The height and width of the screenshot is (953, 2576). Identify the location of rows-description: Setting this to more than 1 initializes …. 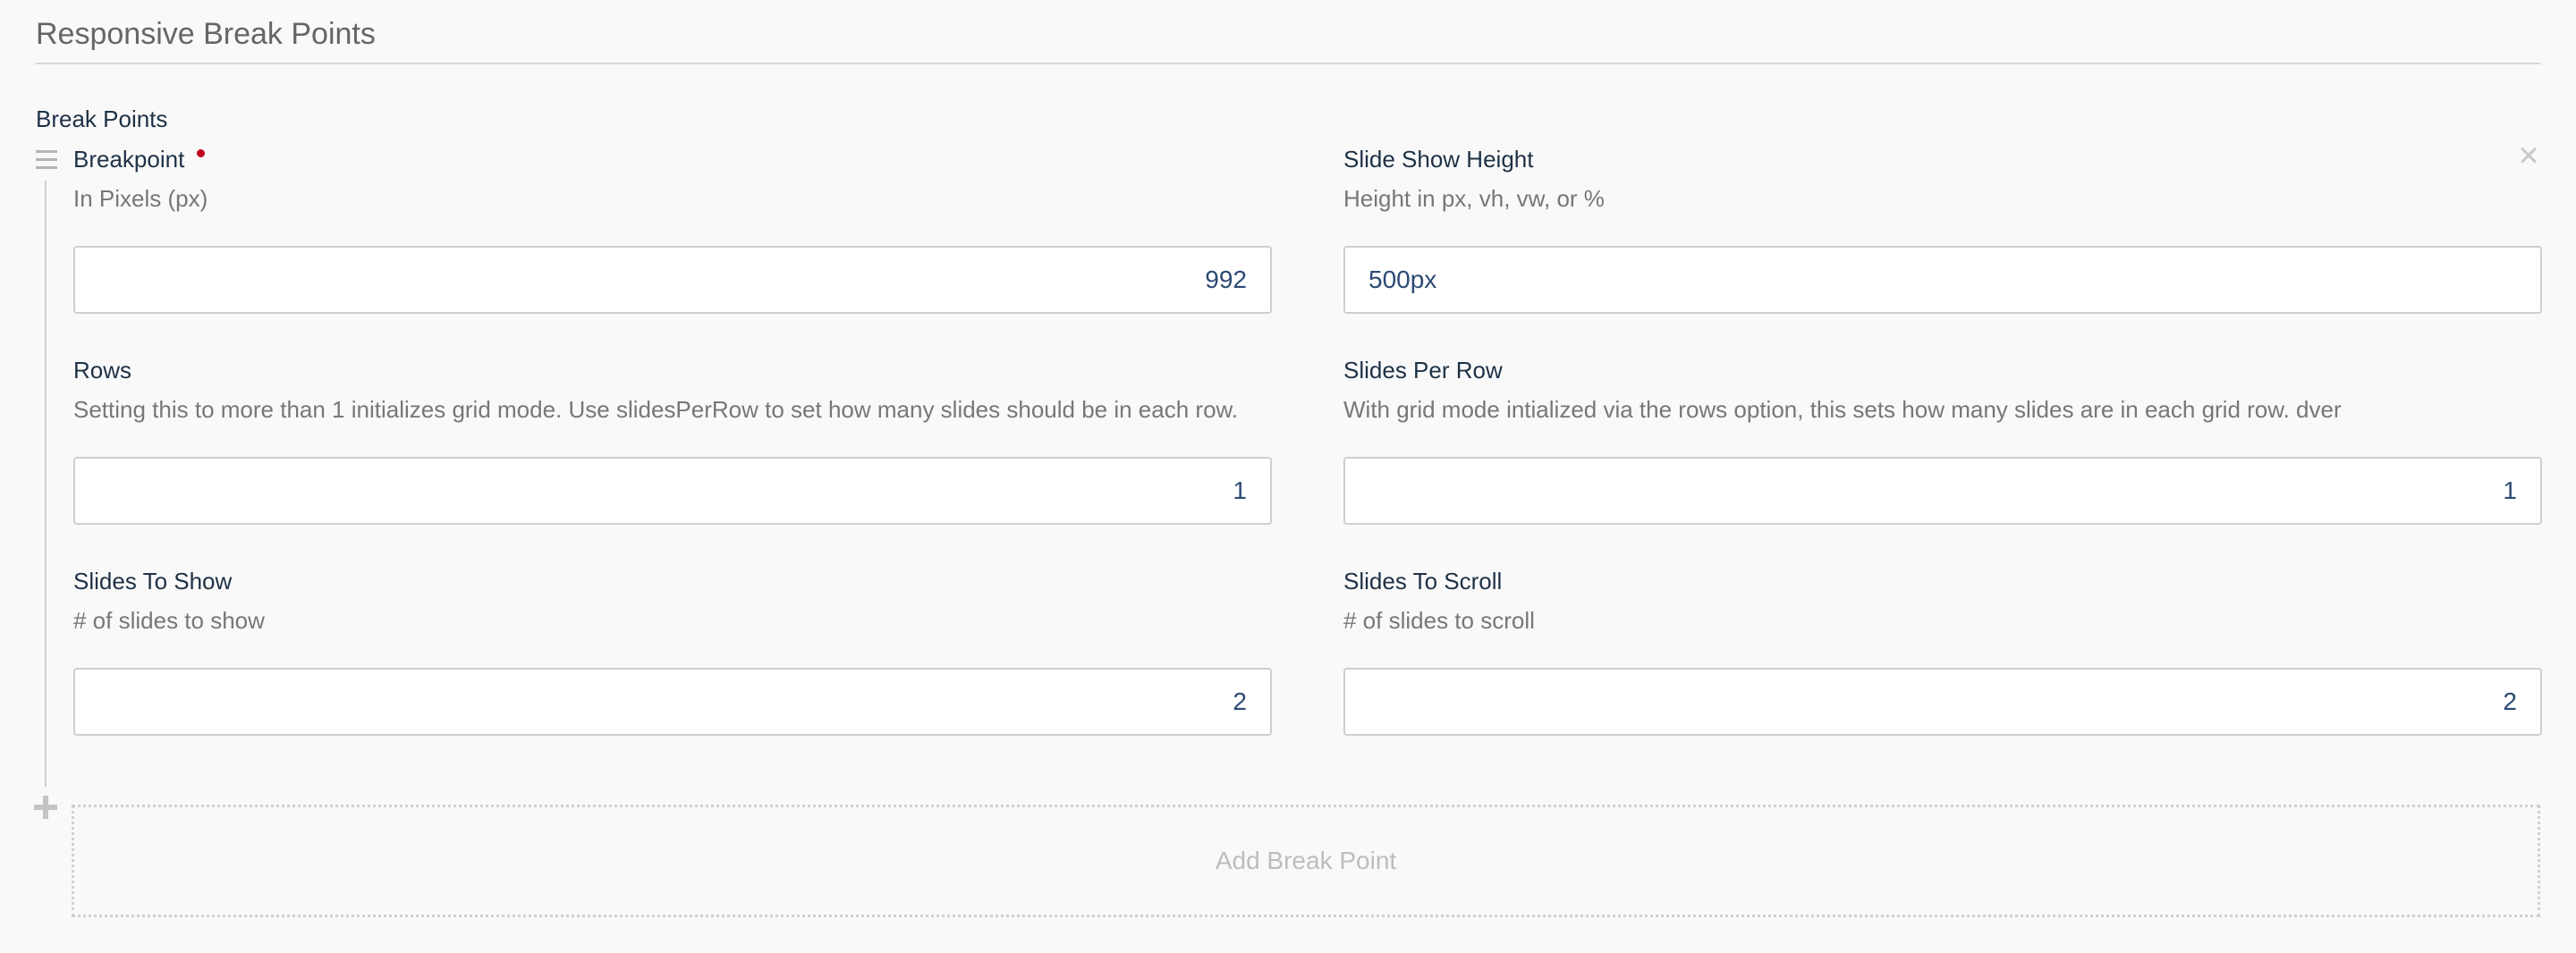
(656, 409).